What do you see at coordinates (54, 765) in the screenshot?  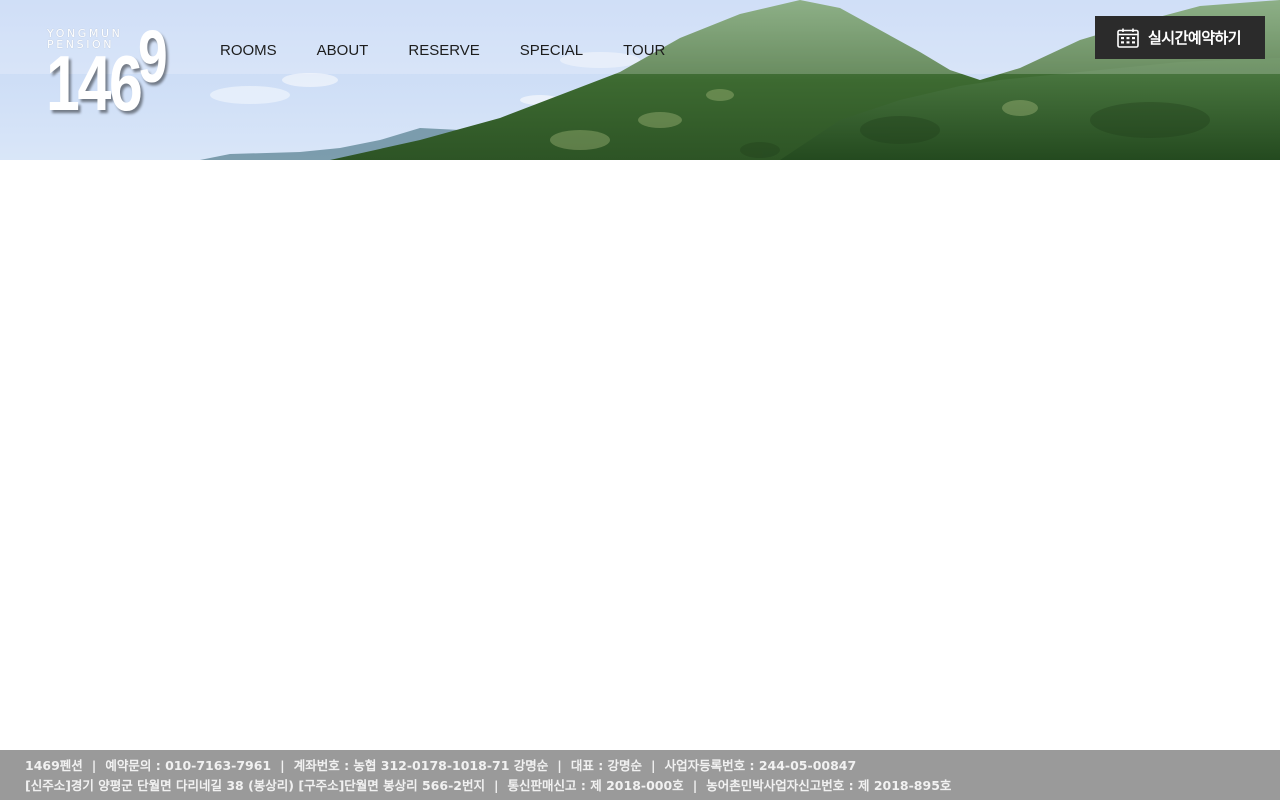 I see `footer-pension-name: 1469펜션` at bounding box center [54, 765].